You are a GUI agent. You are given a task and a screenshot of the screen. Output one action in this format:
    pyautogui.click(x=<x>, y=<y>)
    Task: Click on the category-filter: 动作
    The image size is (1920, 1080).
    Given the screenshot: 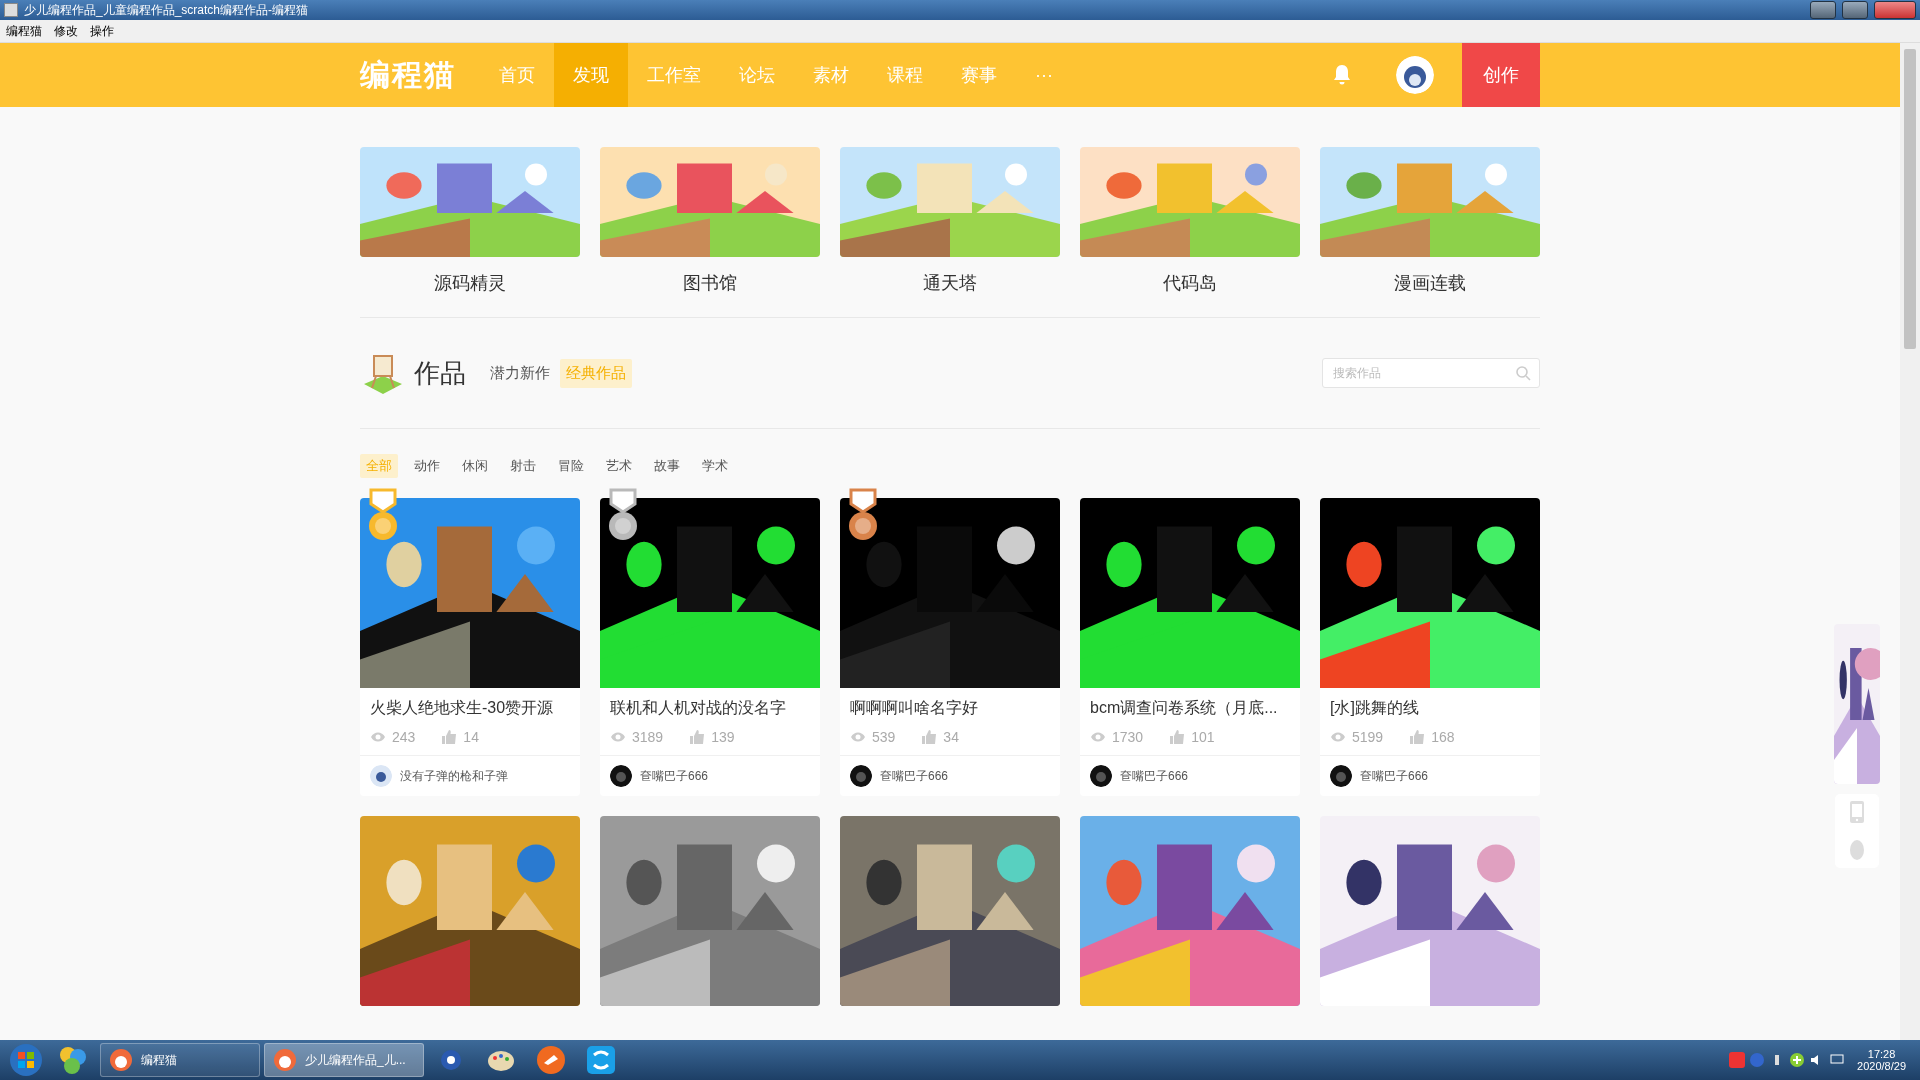 What is the action you would take?
    pyautogui.click(x=427, y=466)
    